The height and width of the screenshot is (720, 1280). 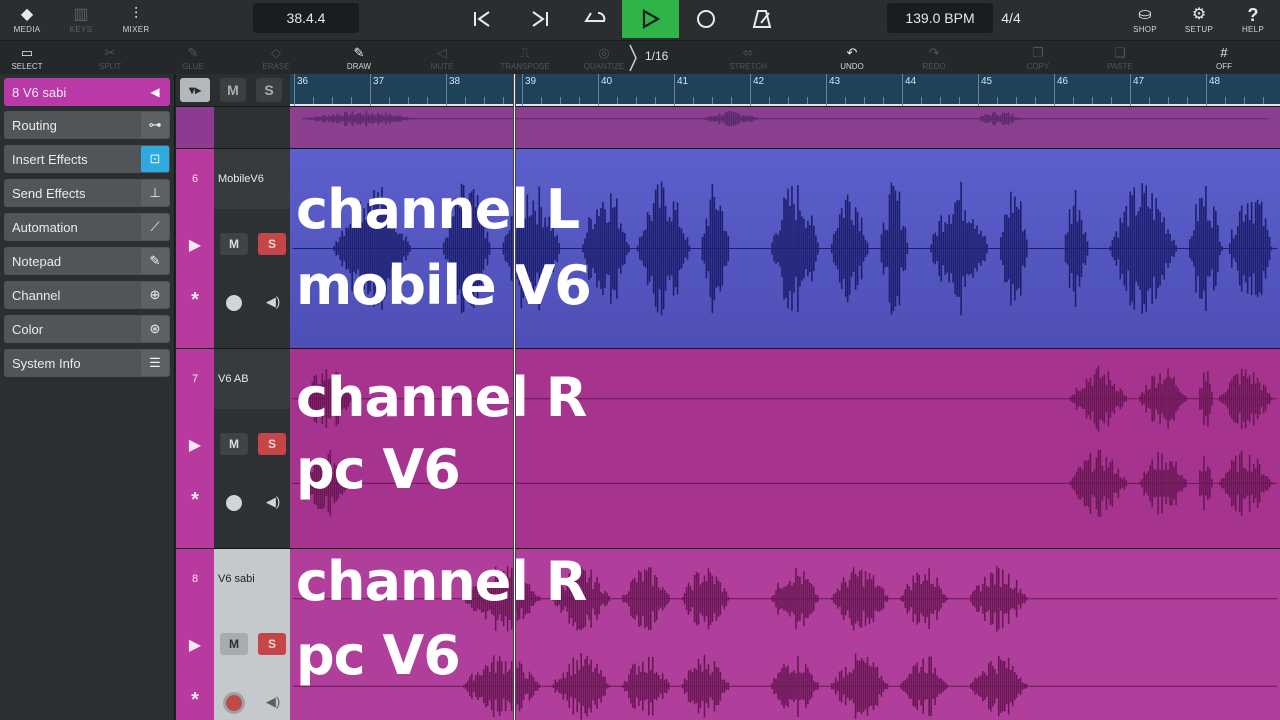 I want to click on inspector-insert-effects: Insert Effects ⊡, so click(x=87, y=159).